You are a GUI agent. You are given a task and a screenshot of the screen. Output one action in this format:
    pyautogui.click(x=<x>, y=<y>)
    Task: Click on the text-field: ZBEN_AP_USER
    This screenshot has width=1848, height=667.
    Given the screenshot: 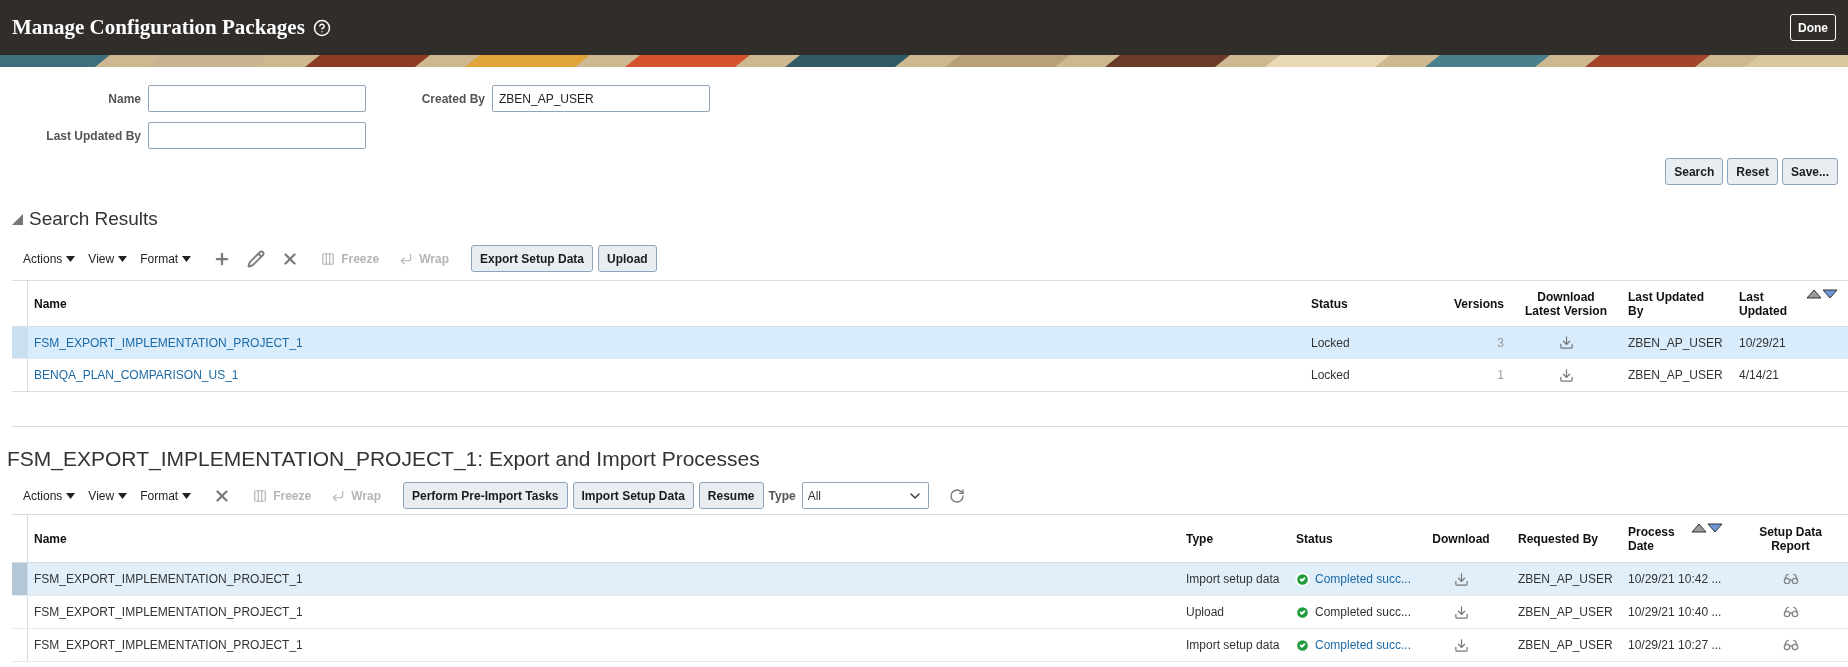 What is the action you would take?
    pyautogui.click(x=601, y=98)
    